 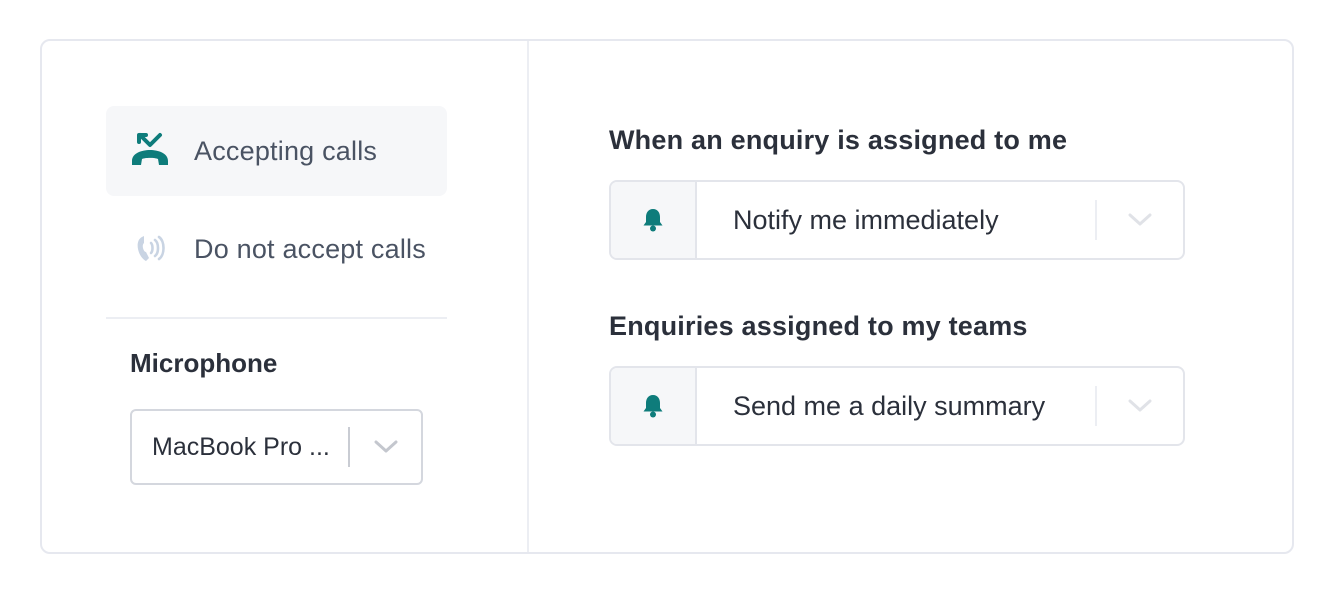 I want to click on divider, so click(x=276, y=318).